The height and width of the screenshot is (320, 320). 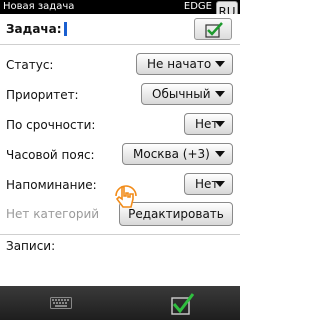 I want to click on confirm-button-top, so click(x=213, y=29).